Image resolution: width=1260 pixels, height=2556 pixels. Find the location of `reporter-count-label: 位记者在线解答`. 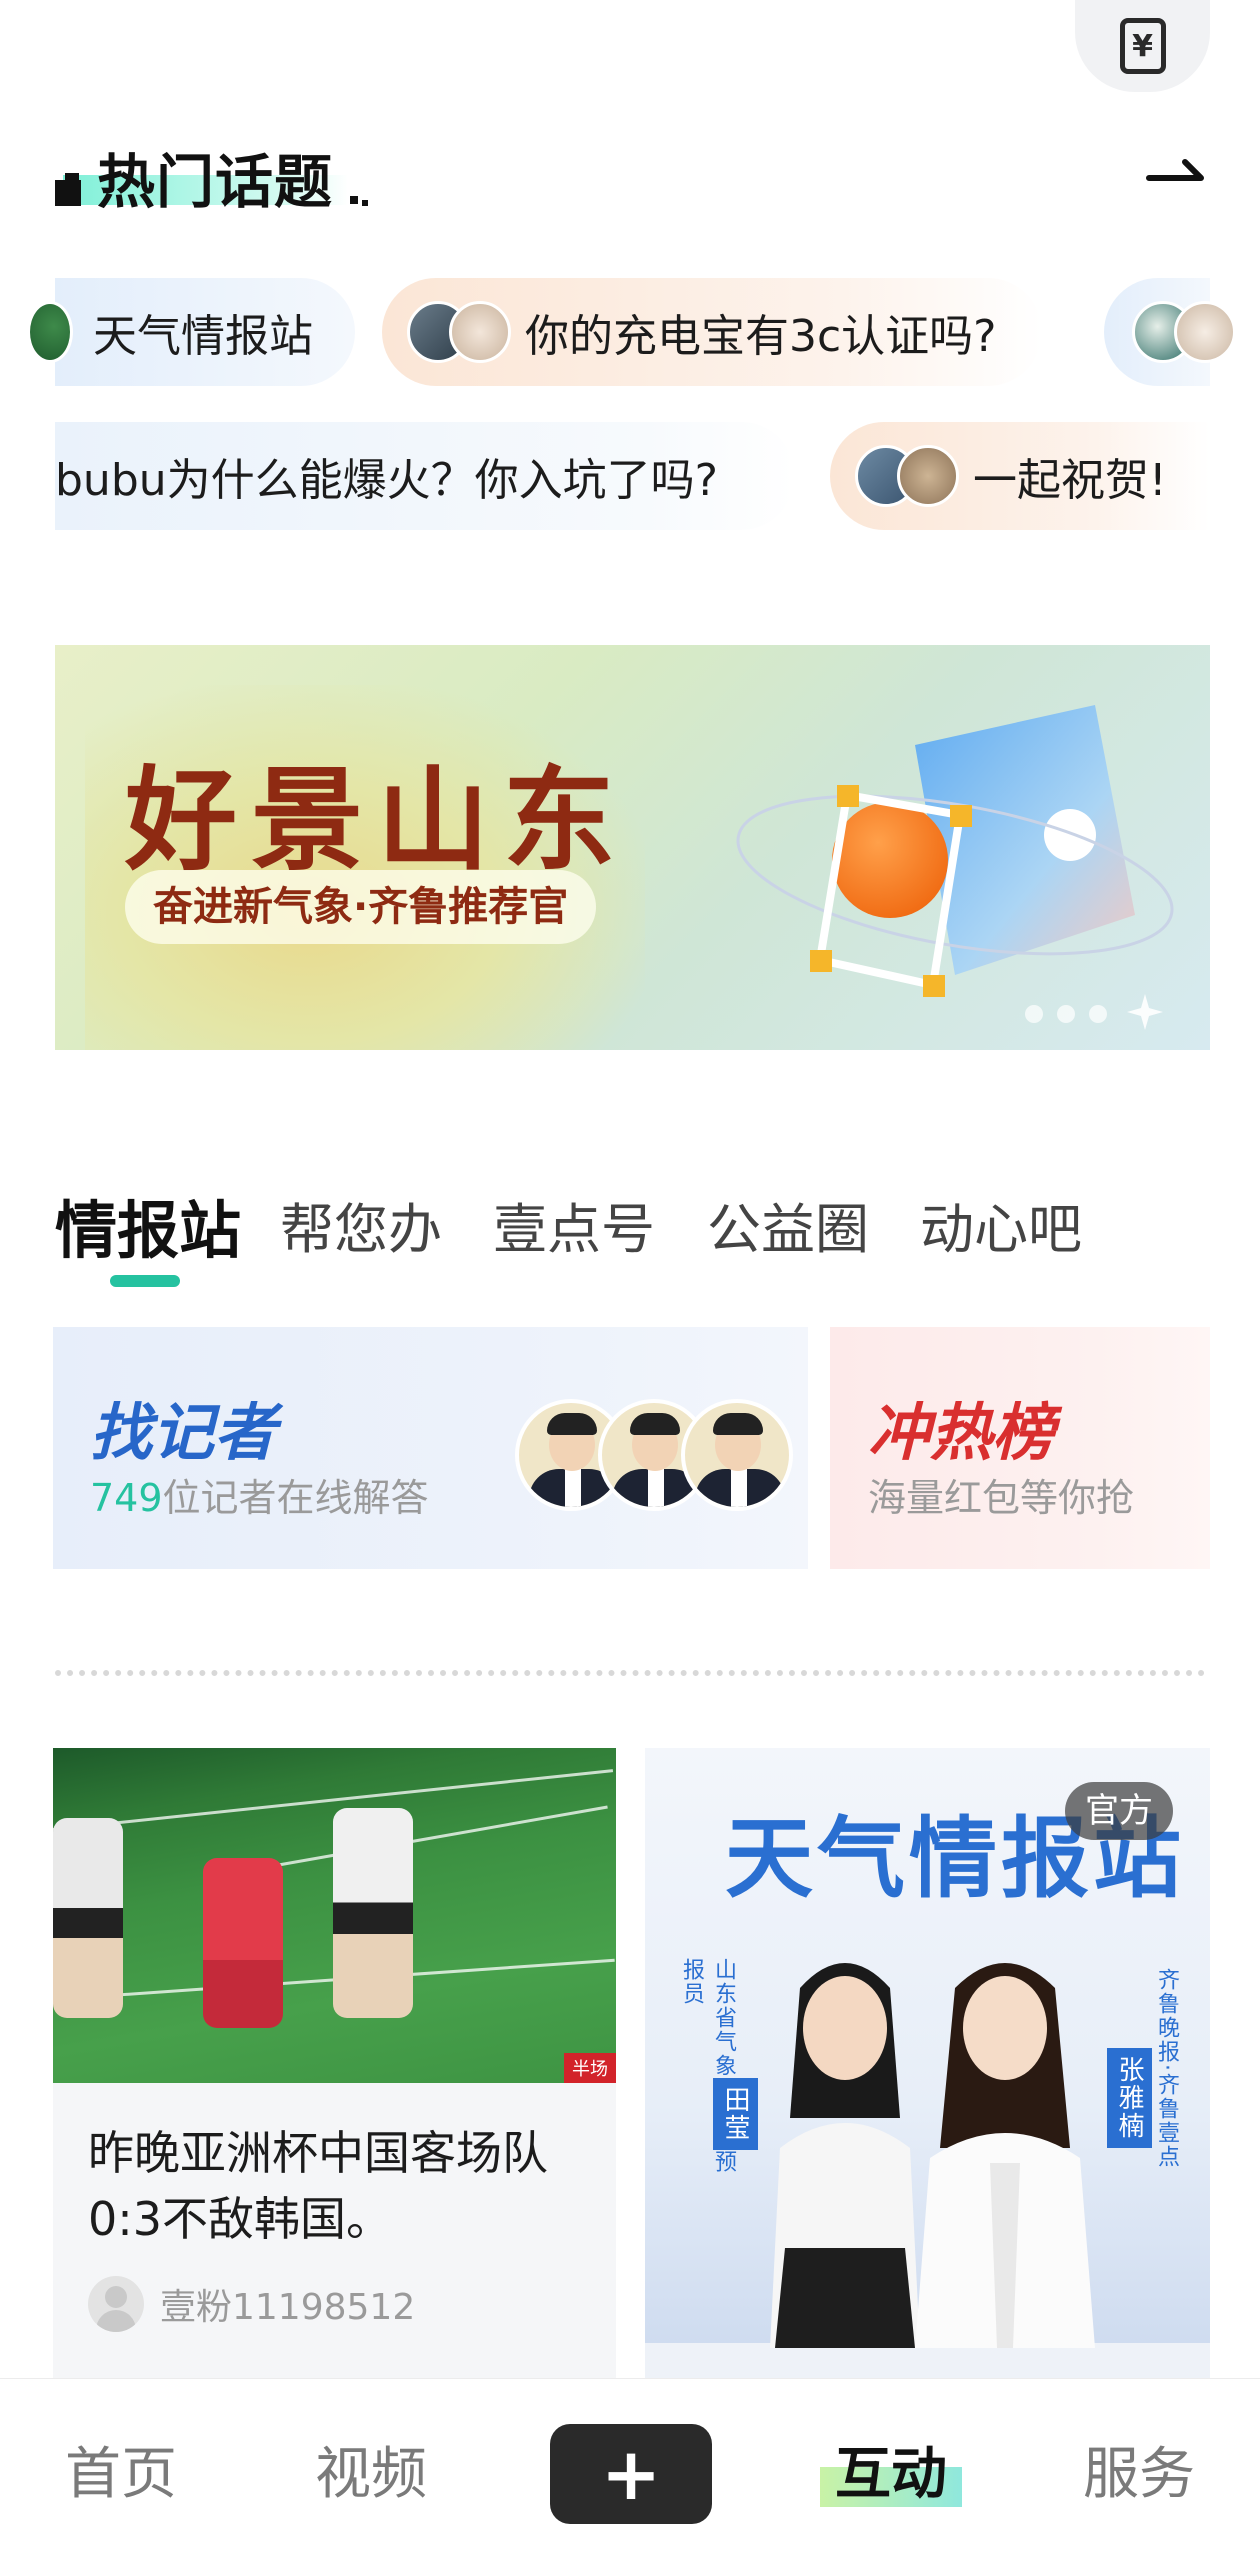

reporter-count-label: 位记者在线解答 is located at coordinates (295, 1498).